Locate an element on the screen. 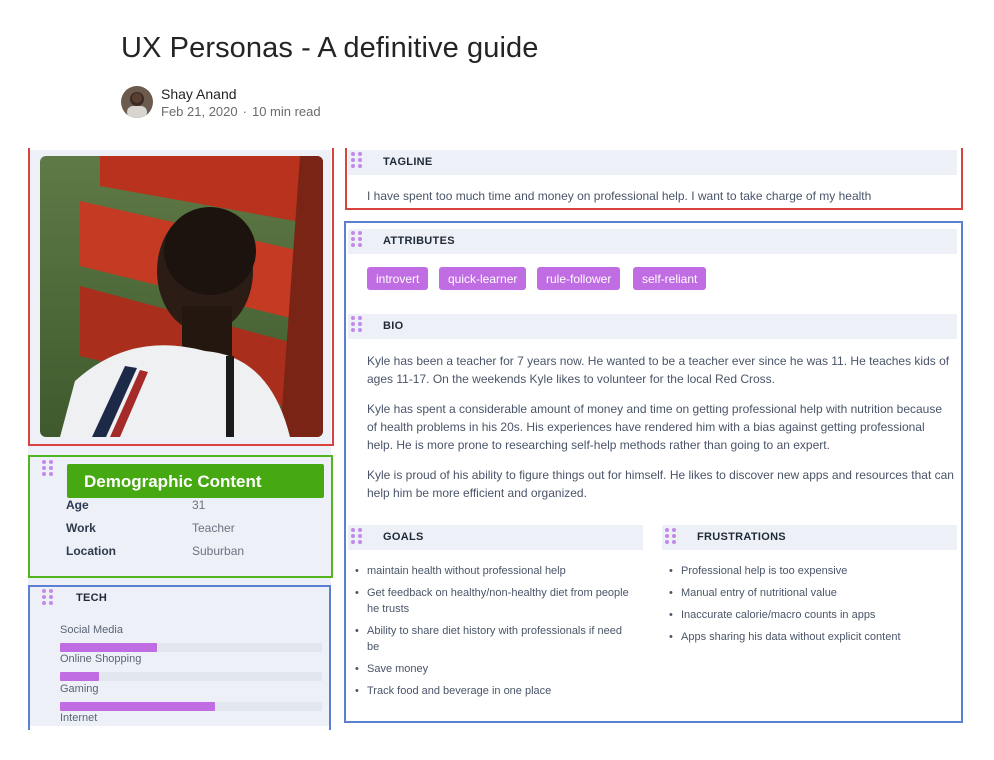 This screenshot has width=994, height=760. goals-header: GOALS is located at coordinates (495, 537).